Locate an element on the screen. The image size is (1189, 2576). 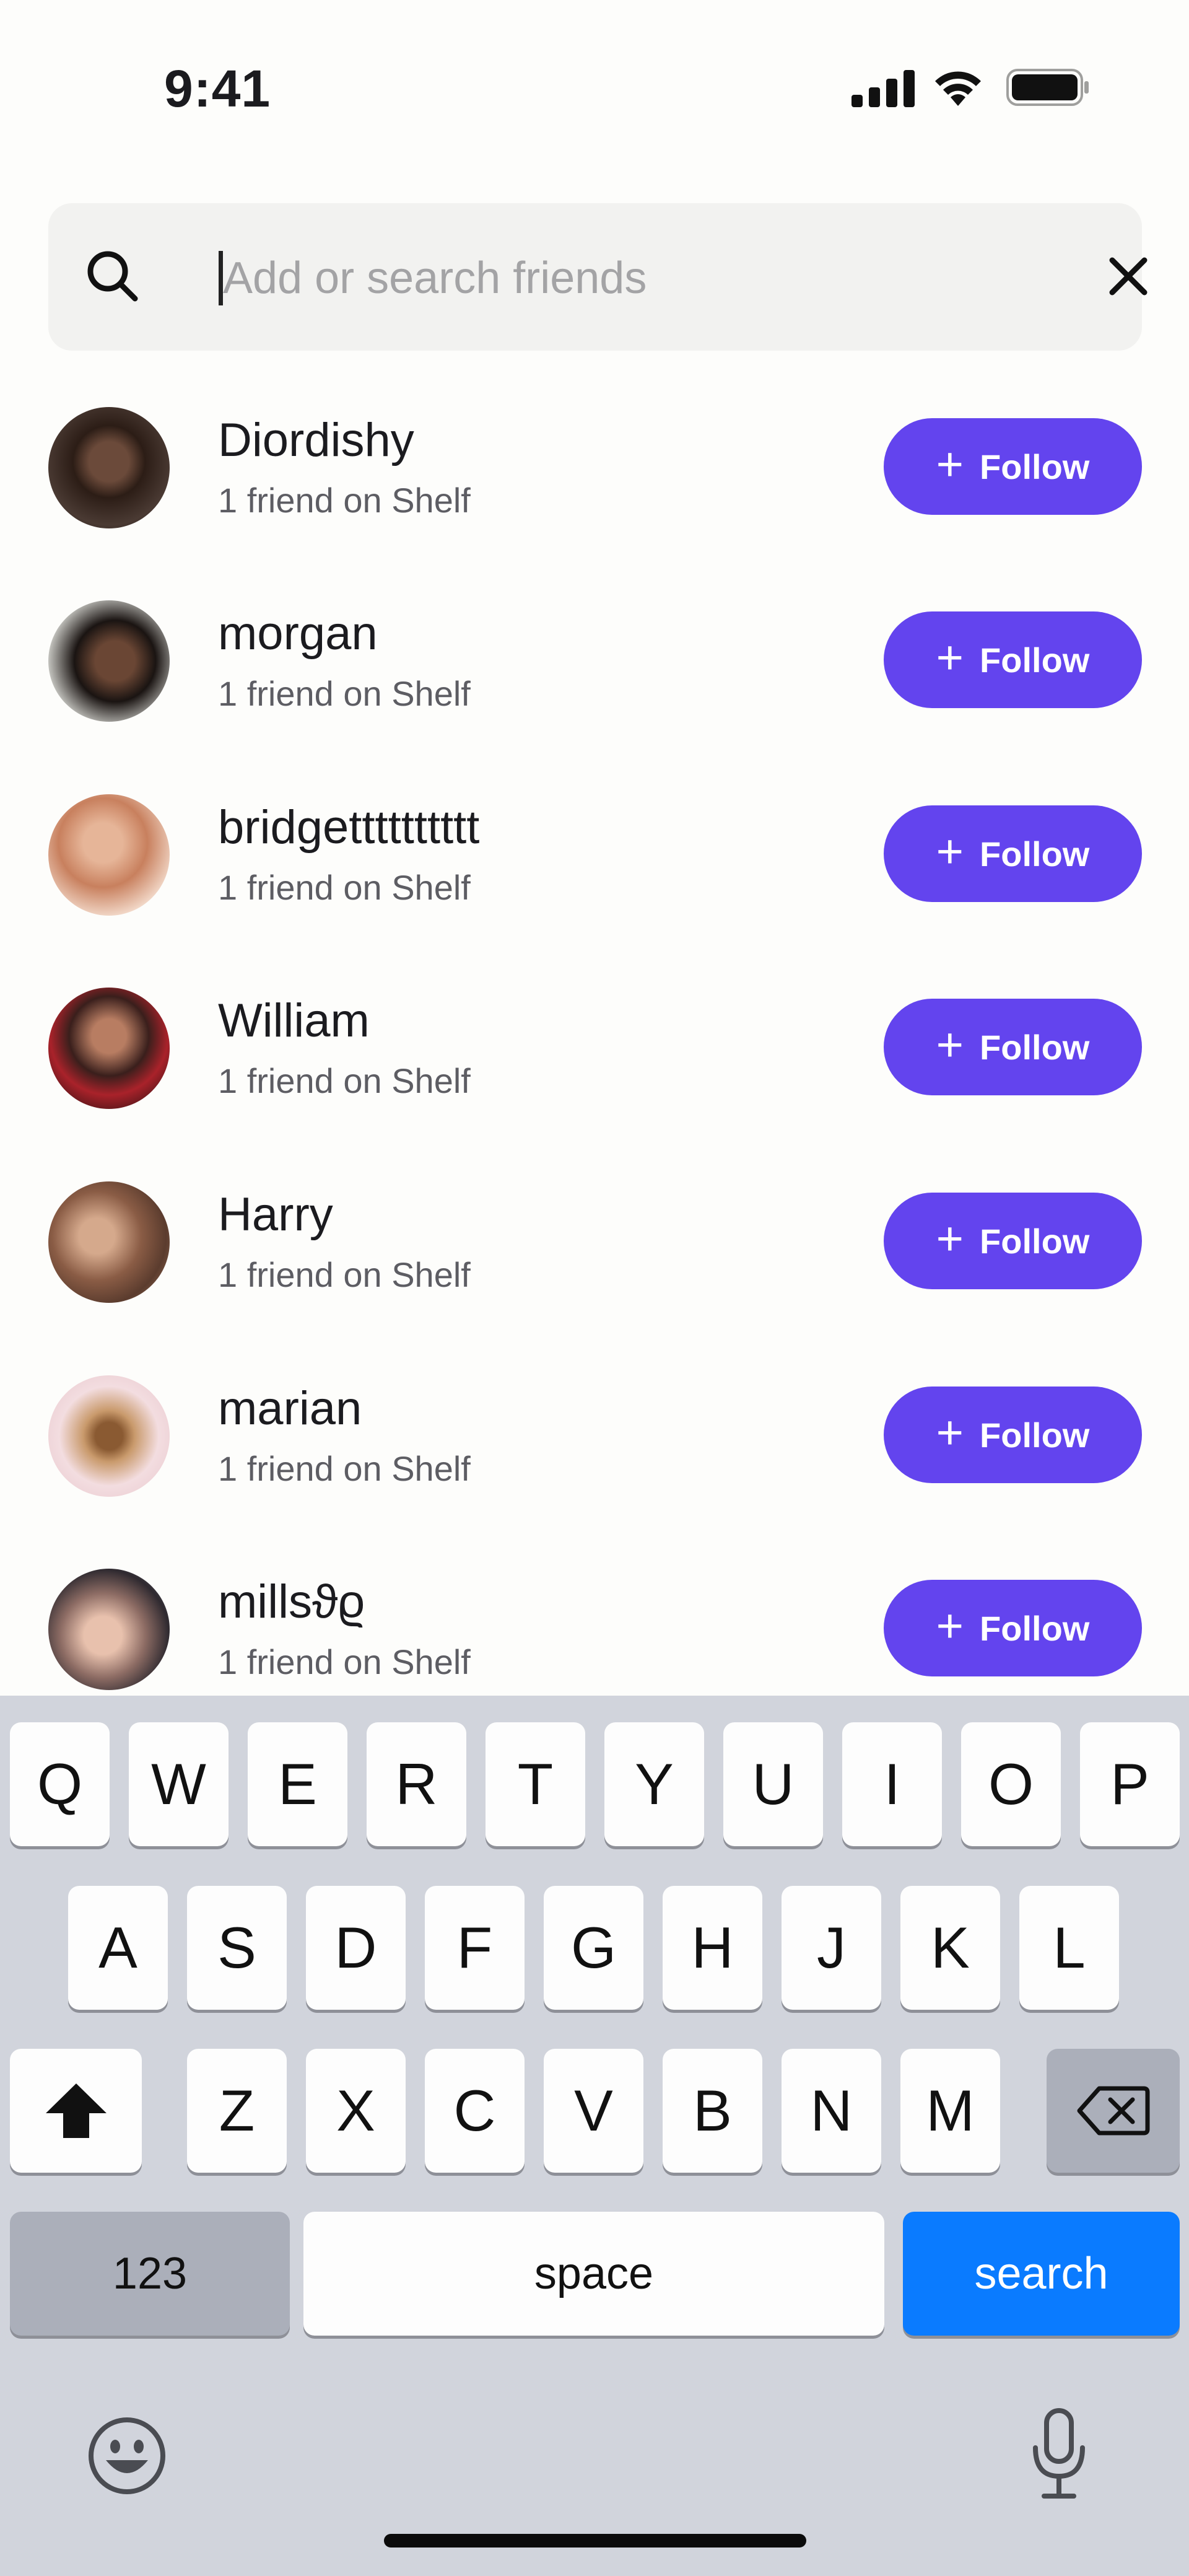
backspace-key is located at coordinates (1113, 2111).